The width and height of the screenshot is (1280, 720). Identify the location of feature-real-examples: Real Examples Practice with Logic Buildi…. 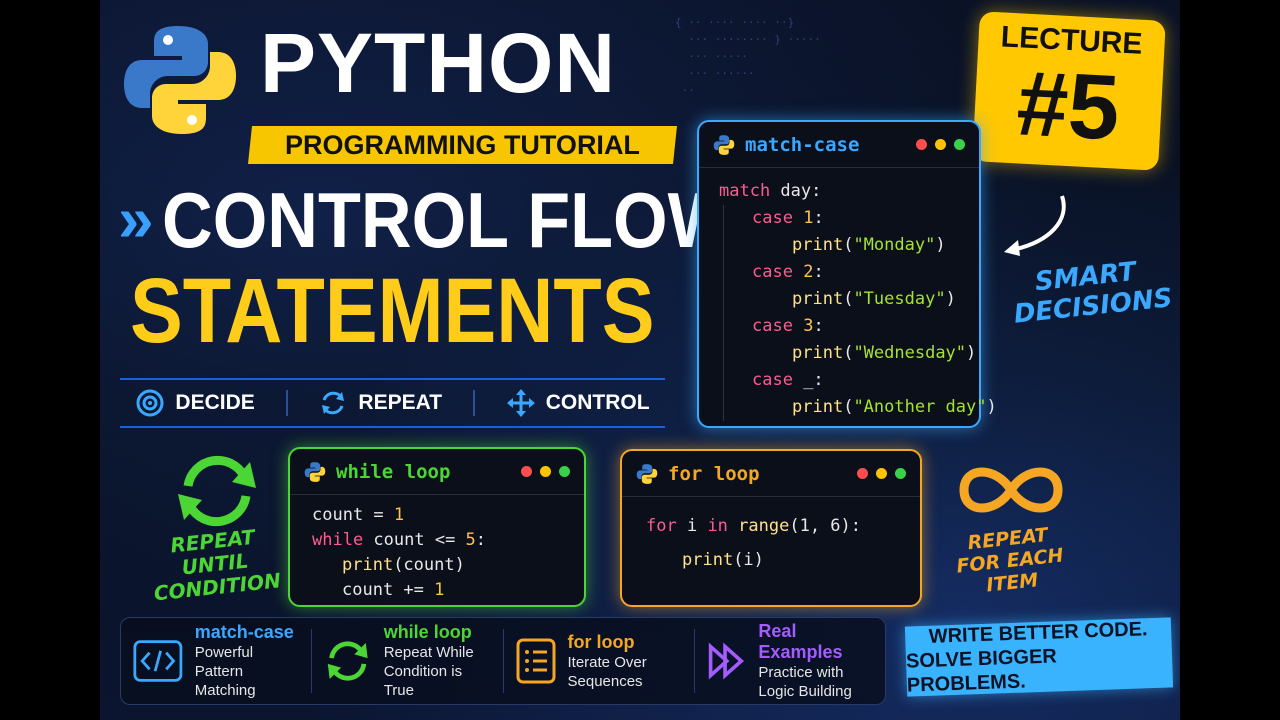
(790, 660).